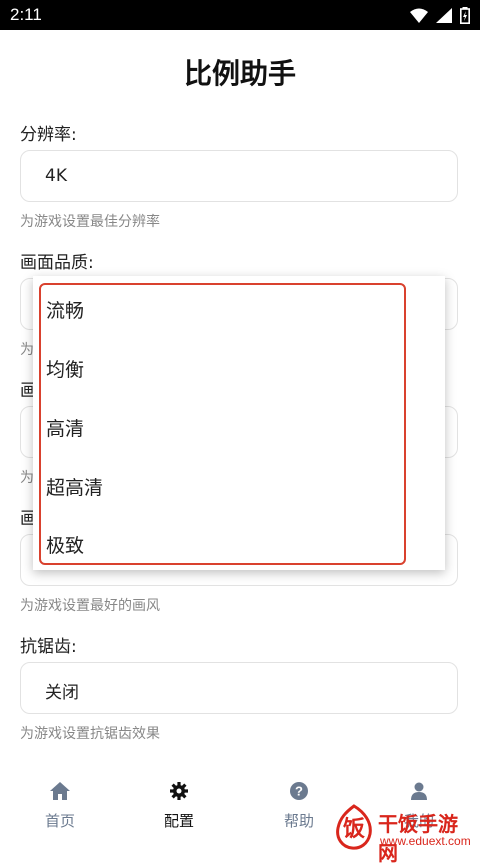 Image resolution: width=480 pixels, height=866 pixels. I want to click on watermark-logo-char: 饭, so click(354, 829).